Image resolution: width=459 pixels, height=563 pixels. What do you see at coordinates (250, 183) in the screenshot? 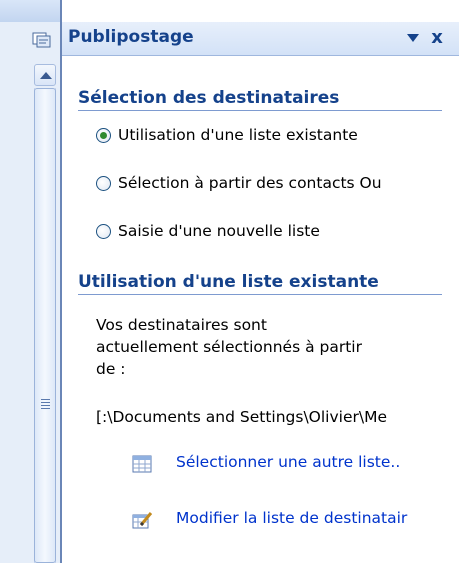
I see `radio-option-label: Sélection à partir des contacts Ou` at bounding box center [250, 183].